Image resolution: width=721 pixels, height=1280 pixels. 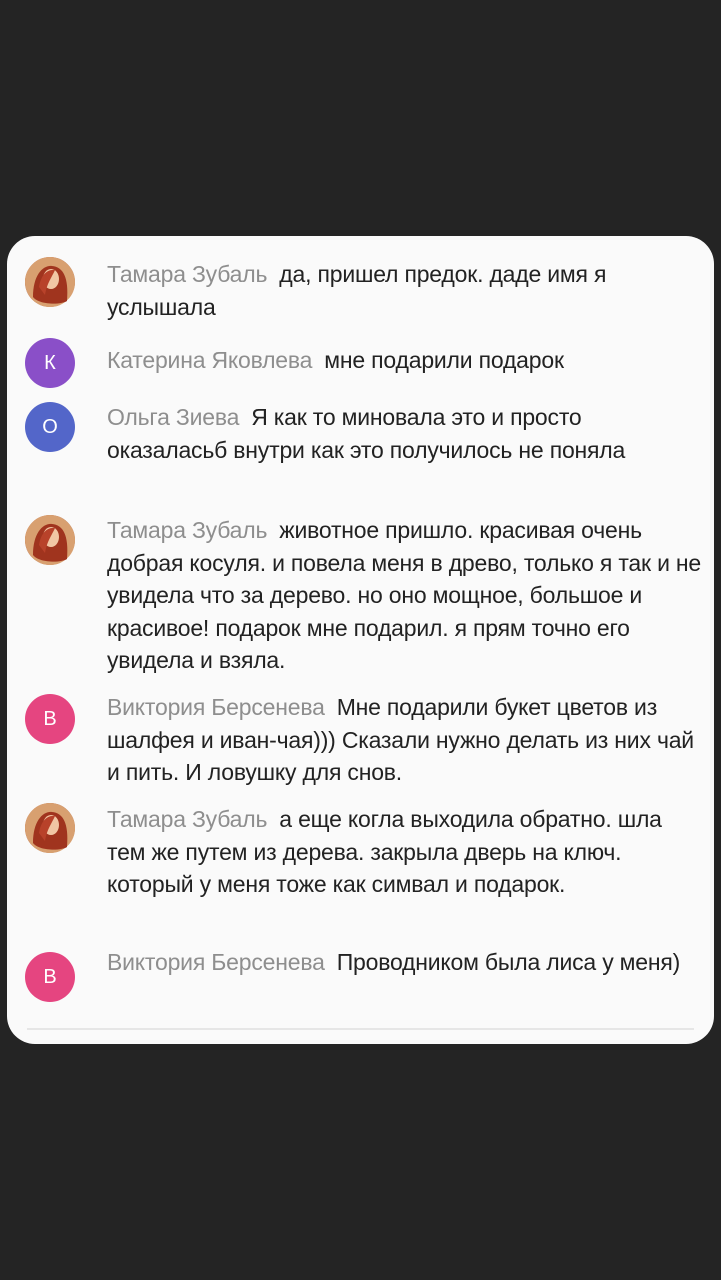 I want to click on avatar: К, so click(x=50, y=363).